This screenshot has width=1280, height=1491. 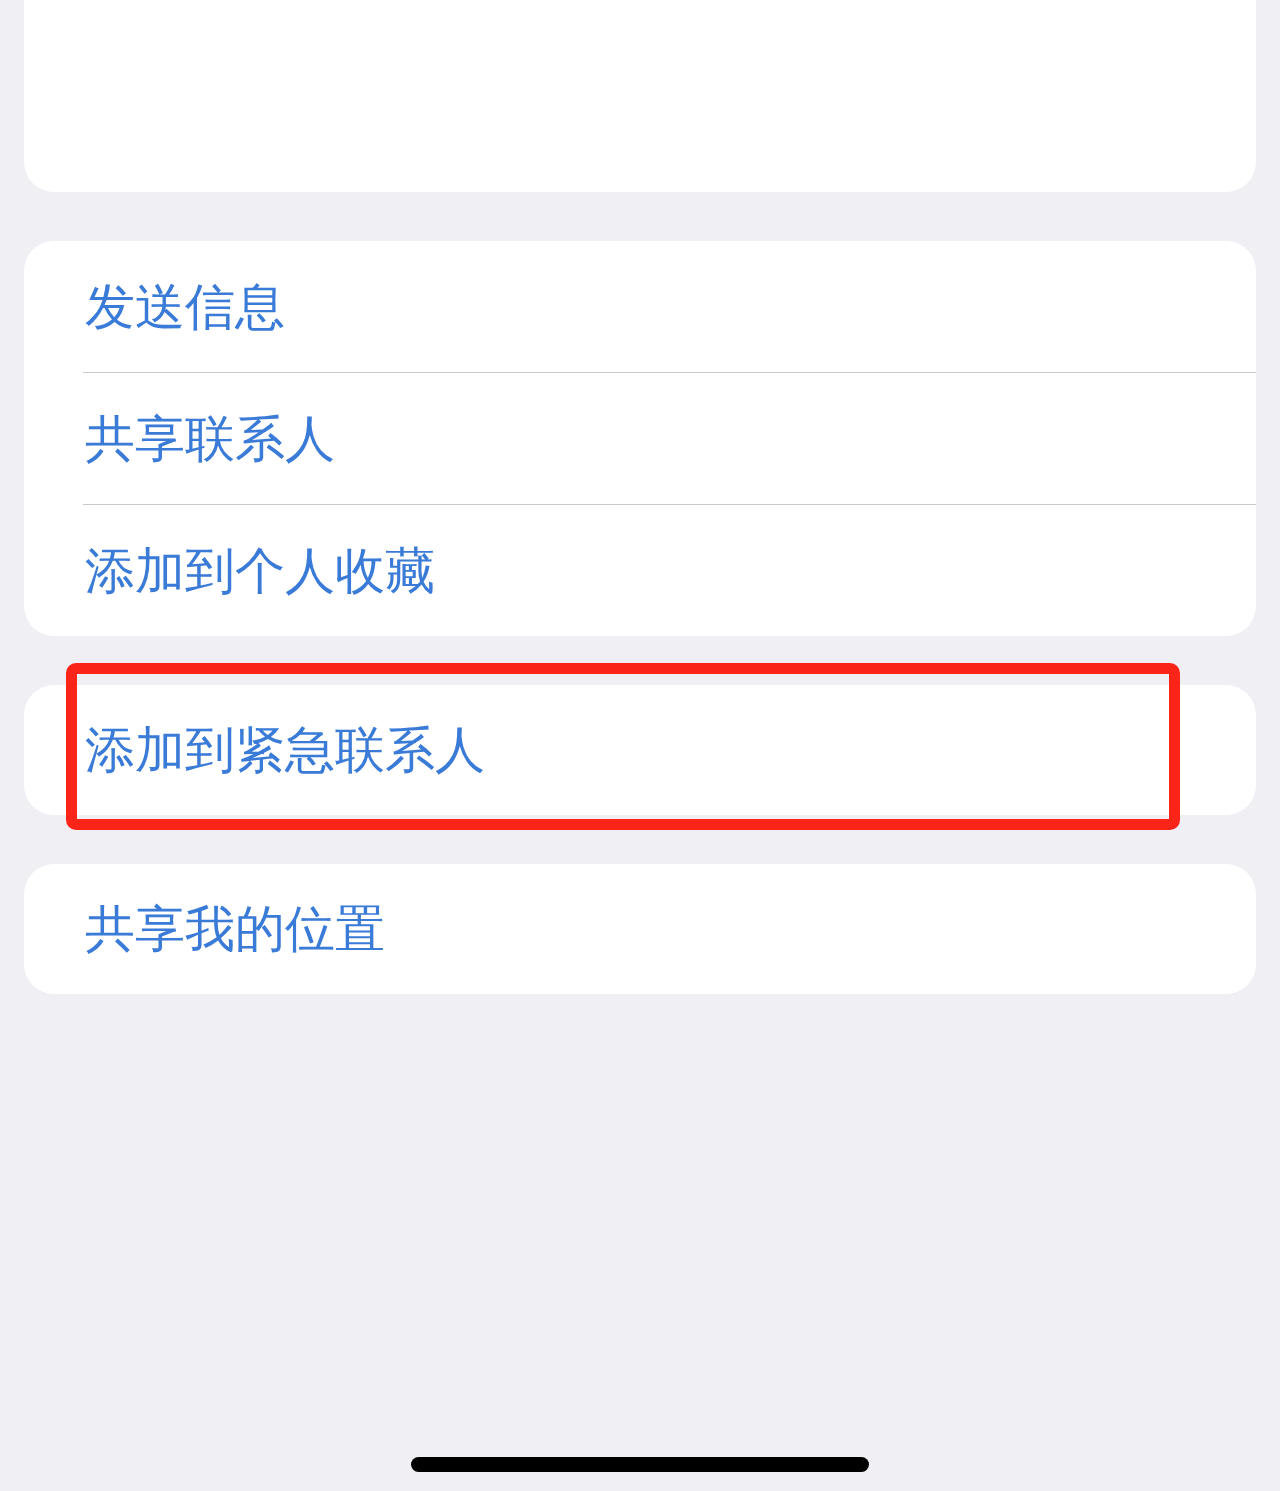 I want to click on list-item: 添加到个人收藏, so click(x=640, y=570).